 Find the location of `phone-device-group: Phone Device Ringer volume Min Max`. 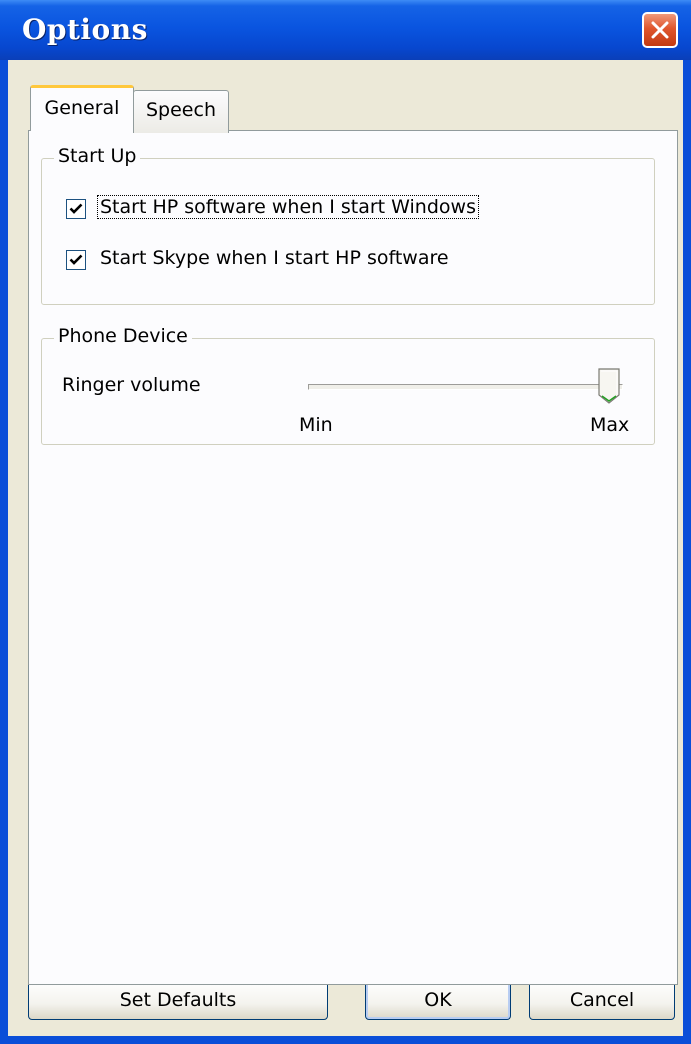

phone-device-group: Phone Device Ringer volume Min Max is located at coordinates (348, 385).